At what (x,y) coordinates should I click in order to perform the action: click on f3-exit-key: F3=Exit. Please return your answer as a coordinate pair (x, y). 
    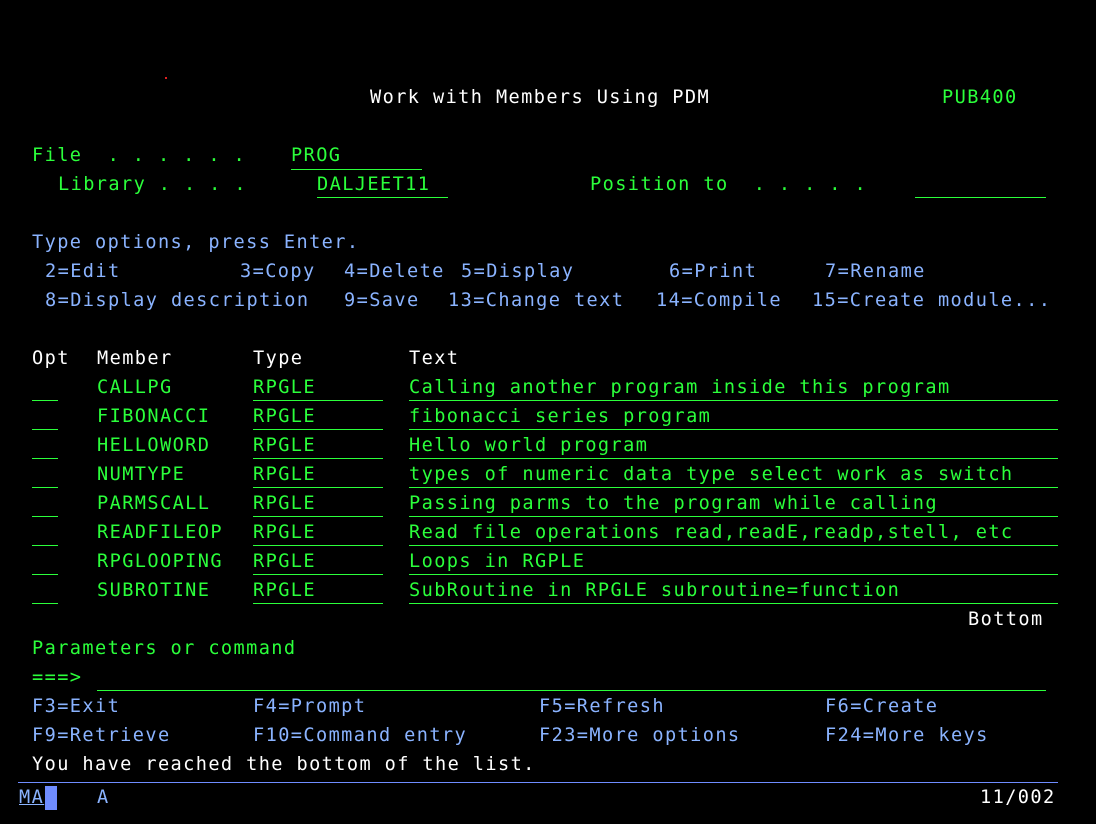
    Looking at the image, I should click on (76, 707).